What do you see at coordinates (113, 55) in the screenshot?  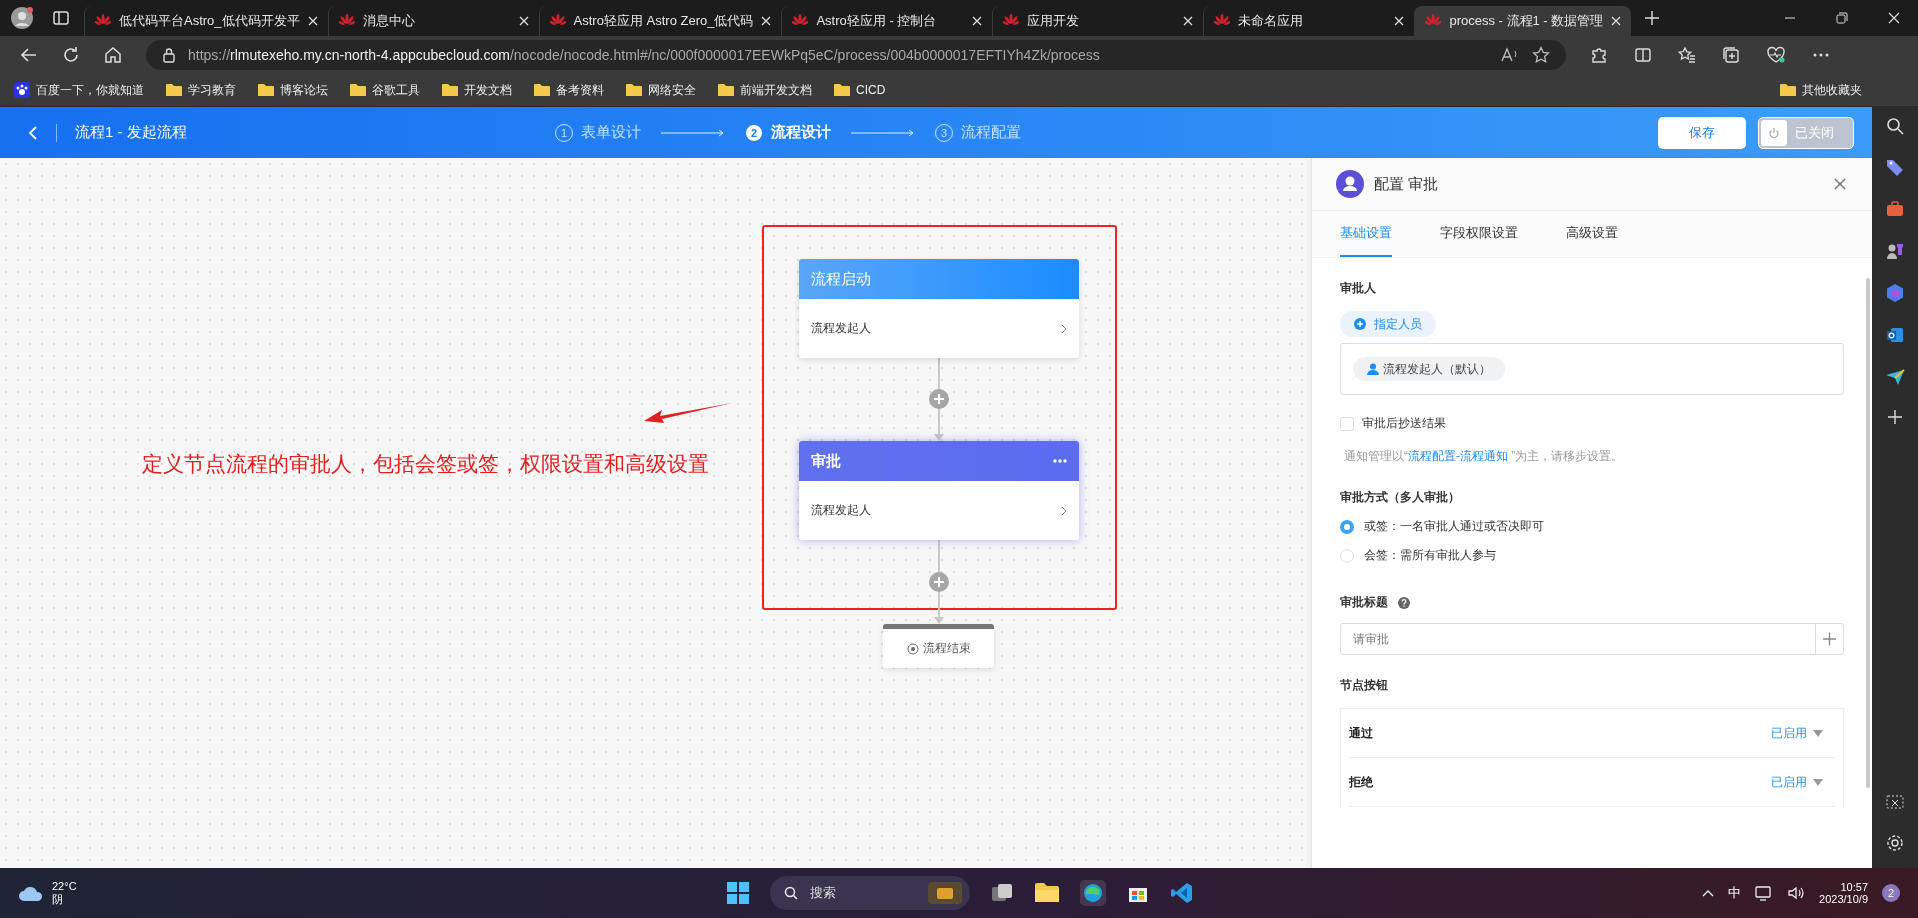 I see `home-icon` at bounding box center [113, 55].